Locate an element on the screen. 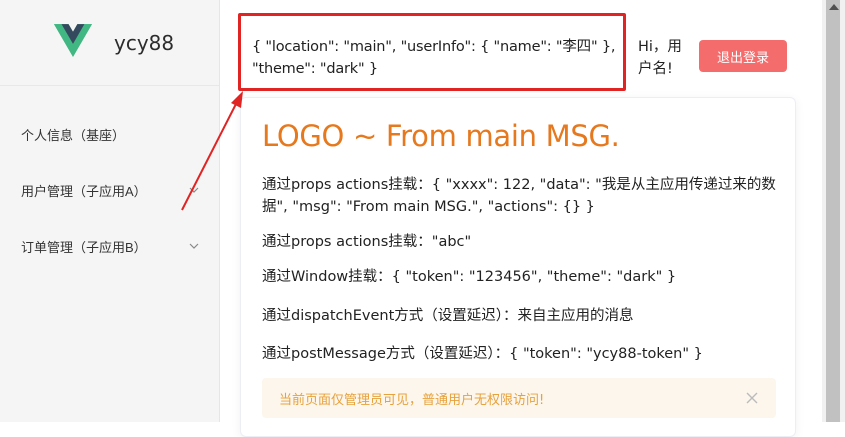 The height and width of the screenshot is (437, 845). sidebar-item-profile: 个人信息（基座） is located at coordinates (110, 134).